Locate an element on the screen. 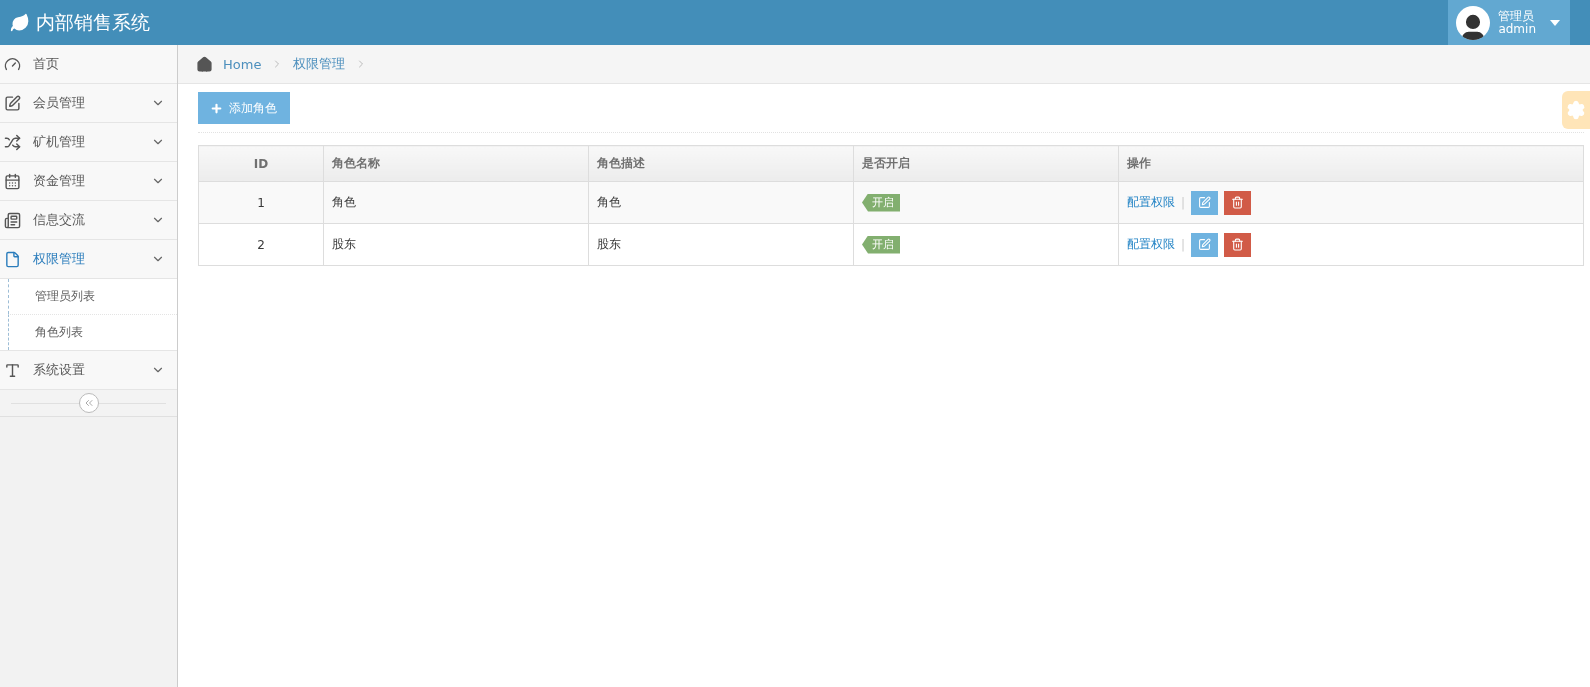  settings-icon is located at coordinates (1576, 110).